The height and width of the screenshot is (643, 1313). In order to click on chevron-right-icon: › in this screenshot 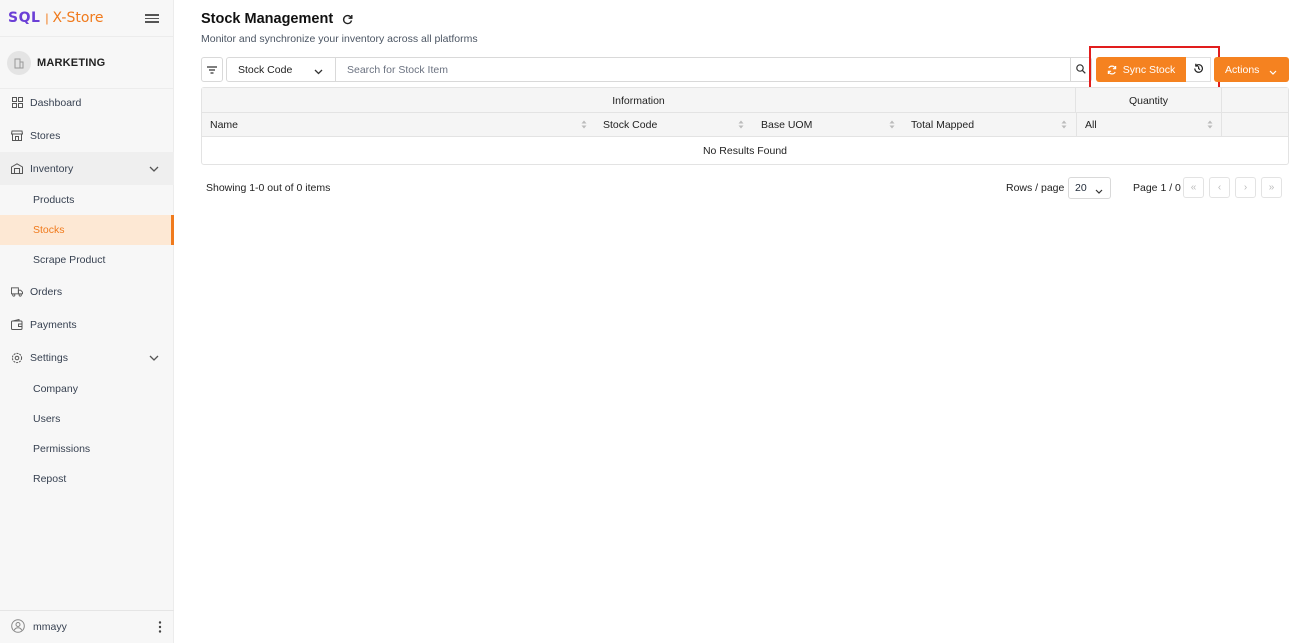, I will do `click(1245, 187)`.